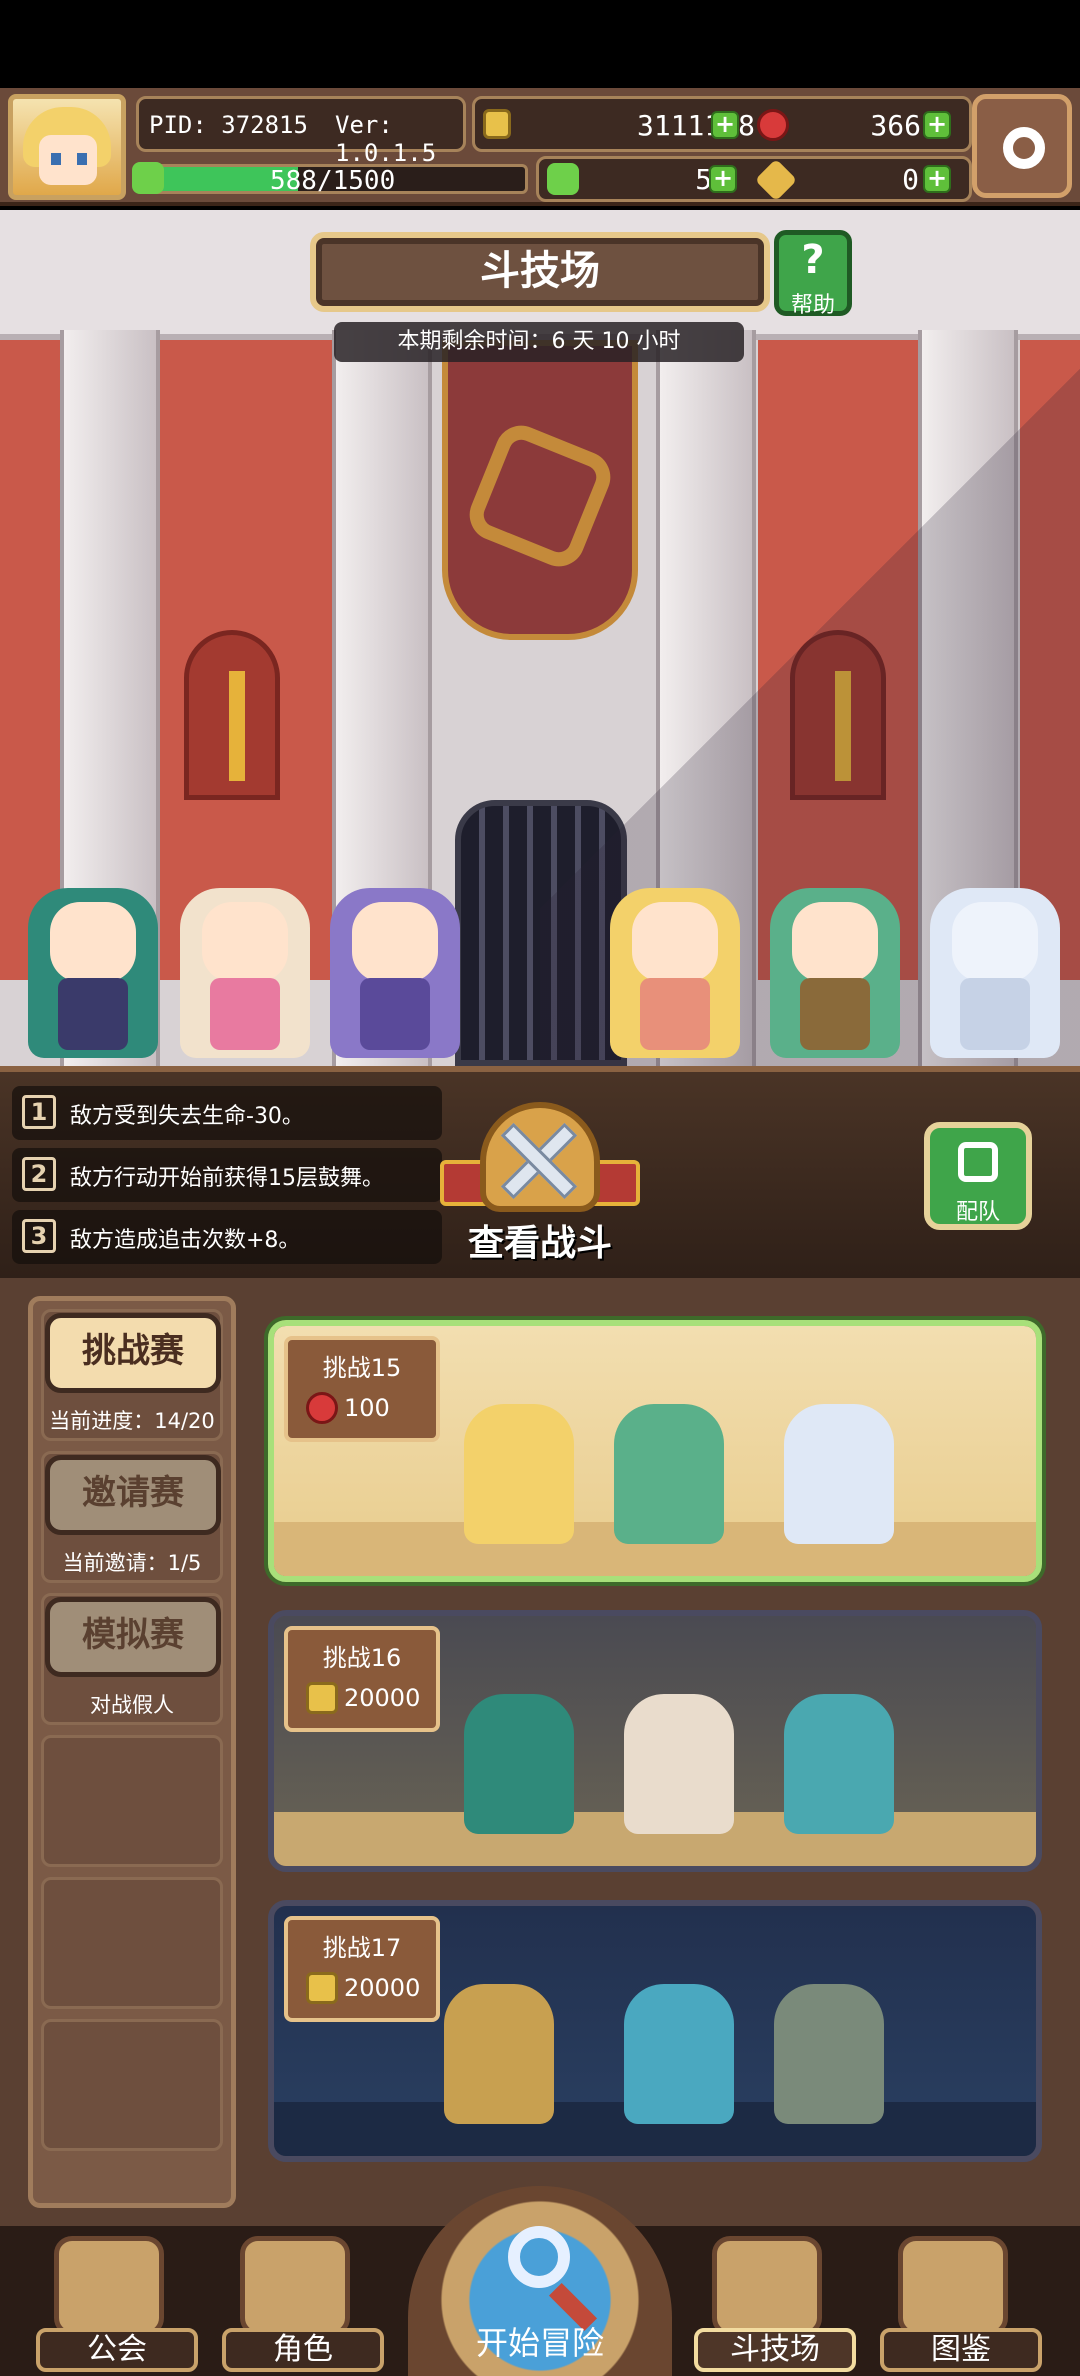  I want to click on nav-codex: 图鉴, so click(961, 2304).